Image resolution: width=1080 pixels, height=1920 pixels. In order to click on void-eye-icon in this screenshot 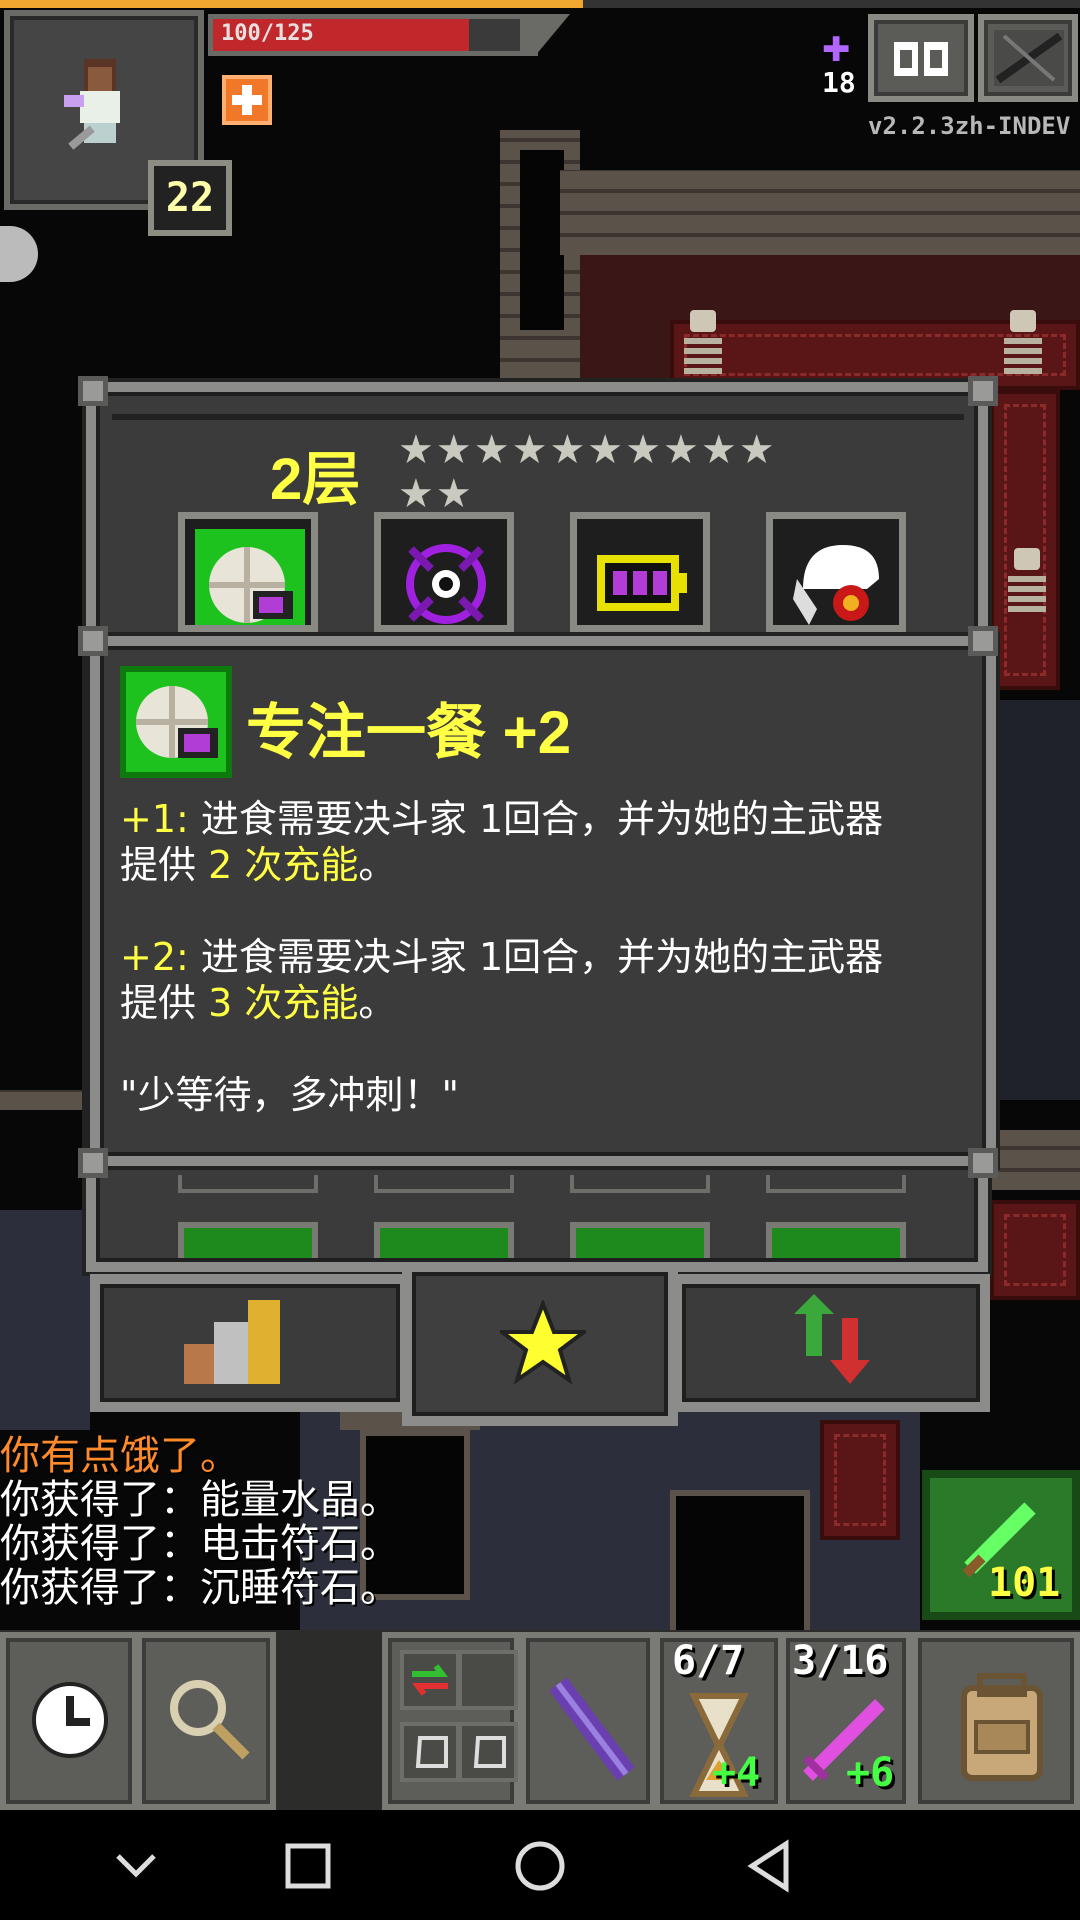, I will do `click(446, 584)`.